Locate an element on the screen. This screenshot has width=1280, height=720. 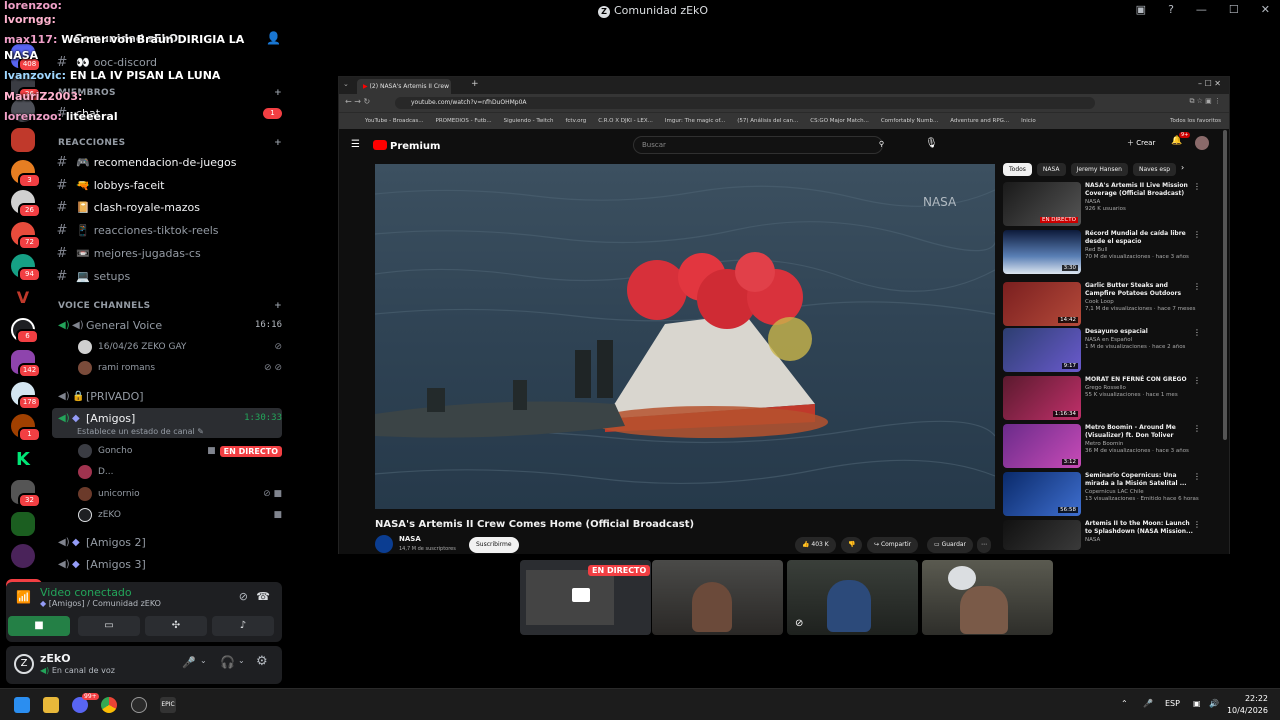
chevron-down-icon: ⌄ is located at coordinates (241, 660).